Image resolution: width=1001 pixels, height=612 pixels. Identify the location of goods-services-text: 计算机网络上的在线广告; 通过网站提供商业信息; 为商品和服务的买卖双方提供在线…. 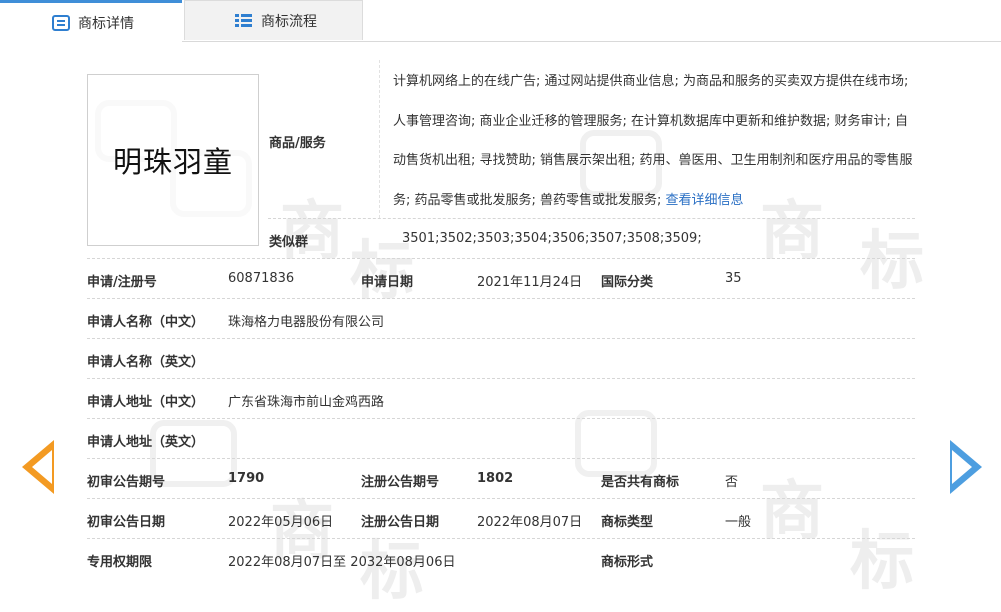
(653, 141).